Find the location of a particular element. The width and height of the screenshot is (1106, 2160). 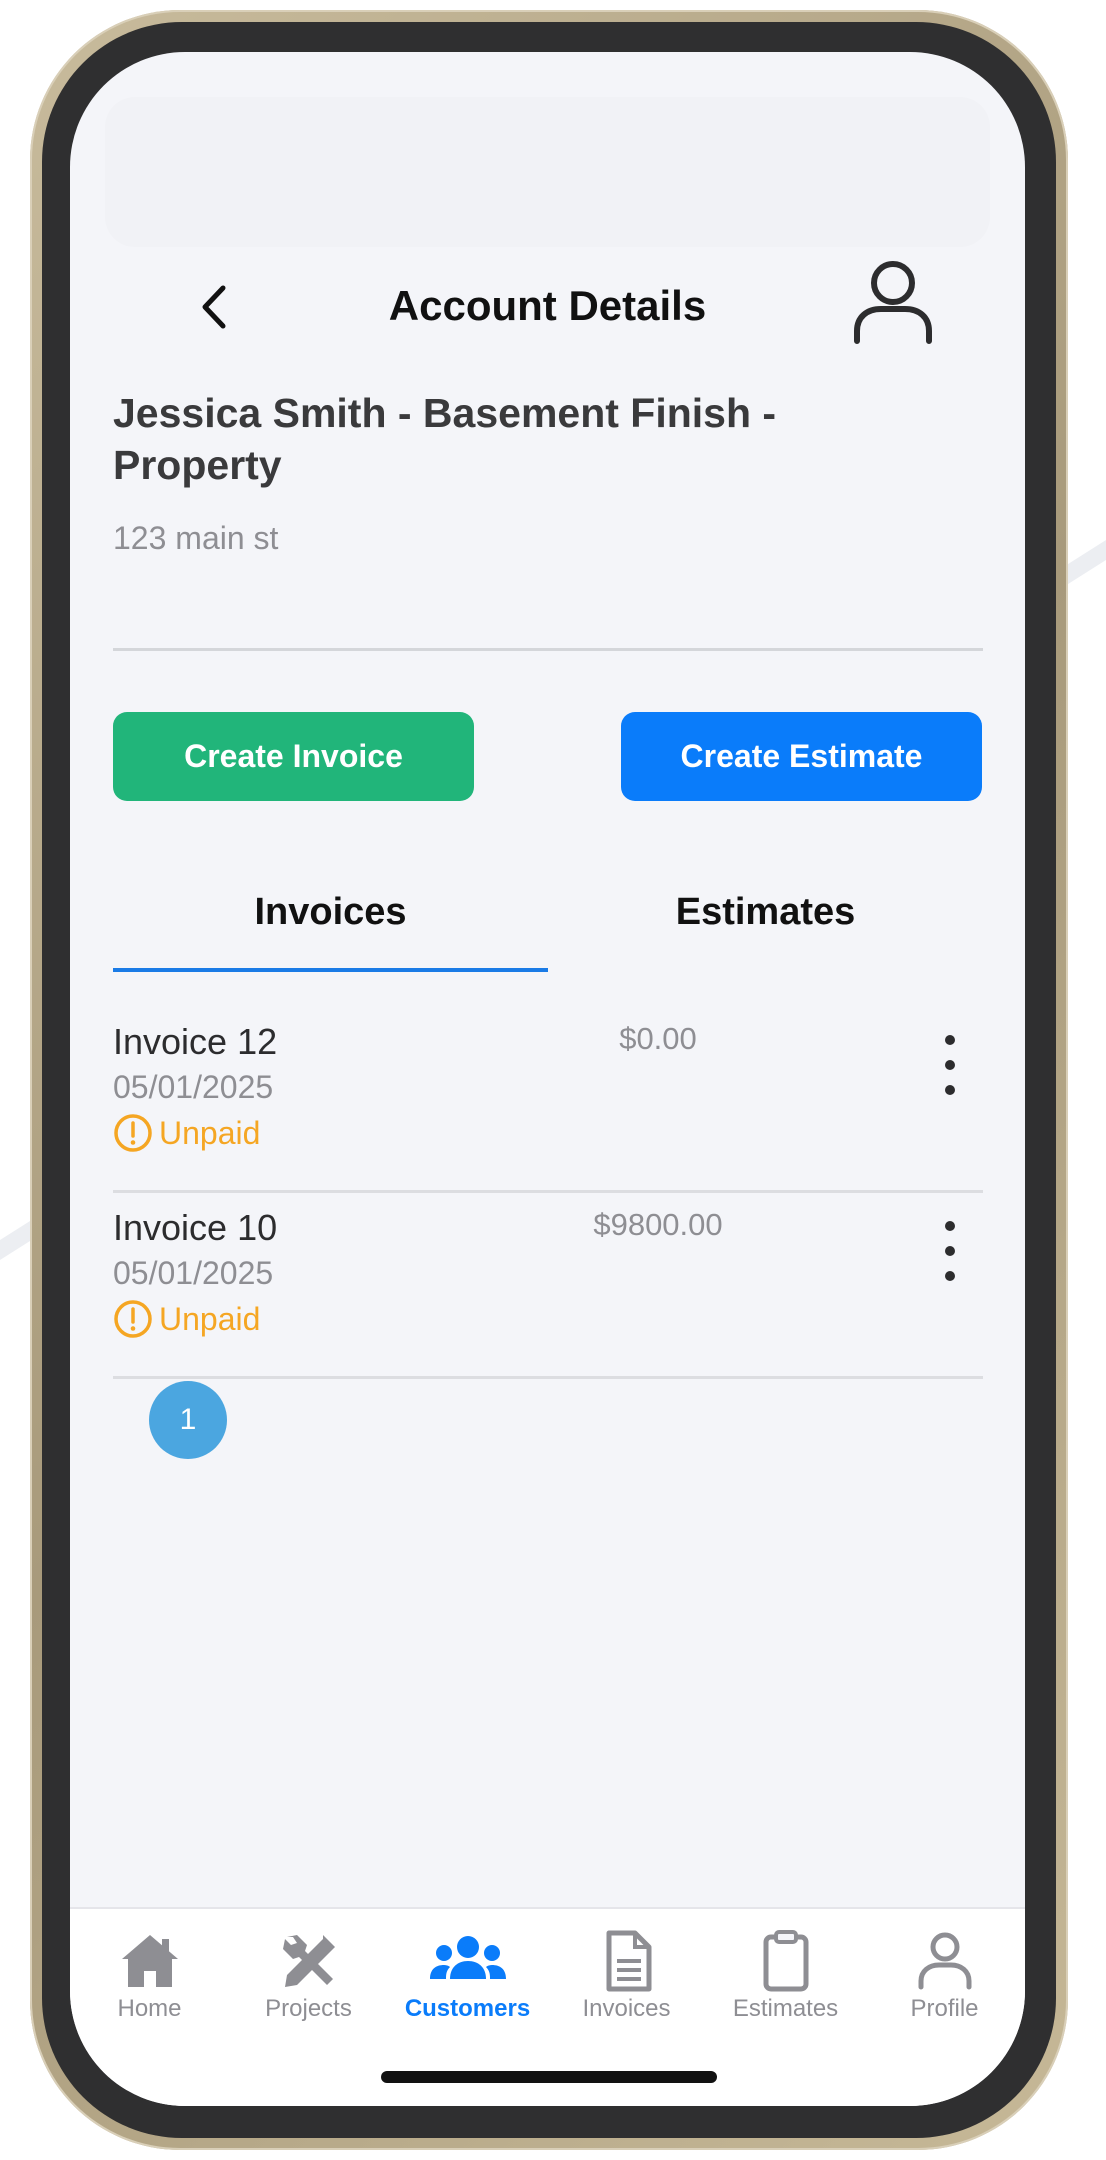

invoice-name: Invoice 12 is located at coordinates (195, 1041).